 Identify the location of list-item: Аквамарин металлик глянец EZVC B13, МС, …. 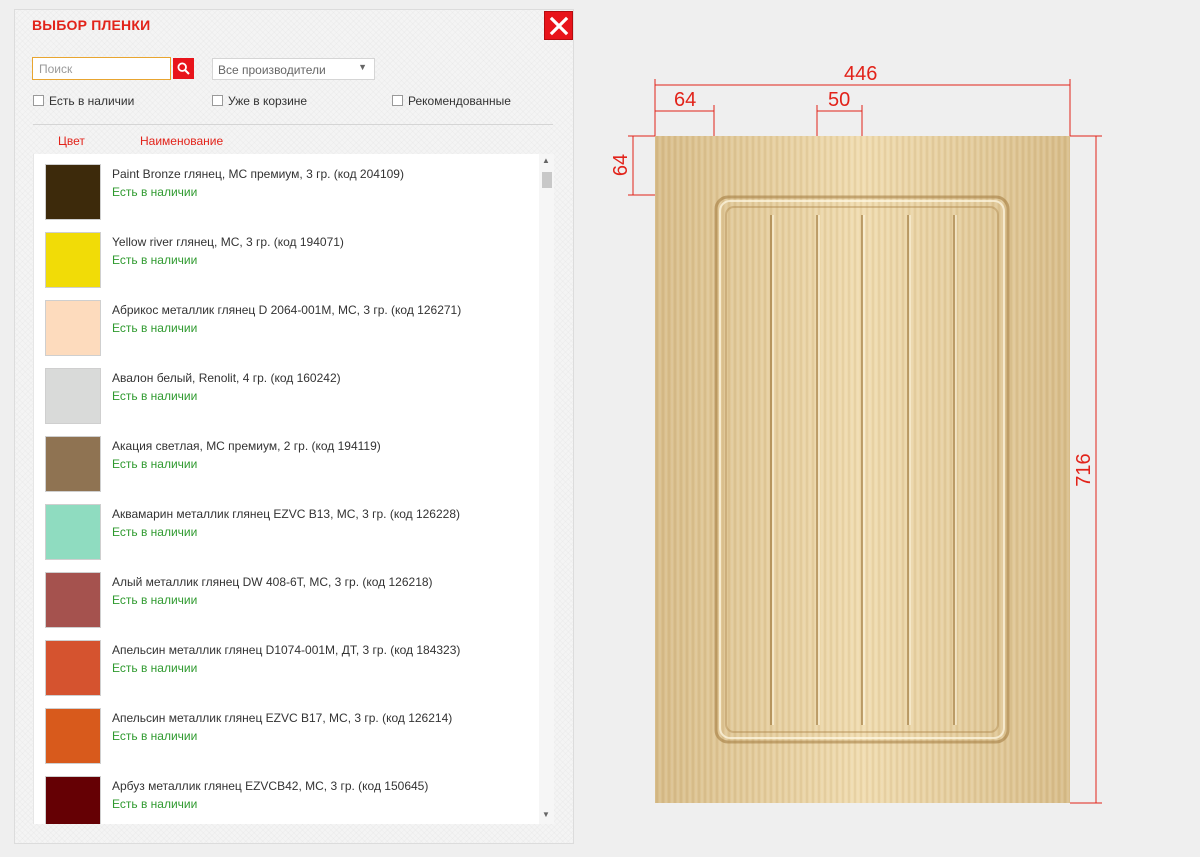
(286, 528).